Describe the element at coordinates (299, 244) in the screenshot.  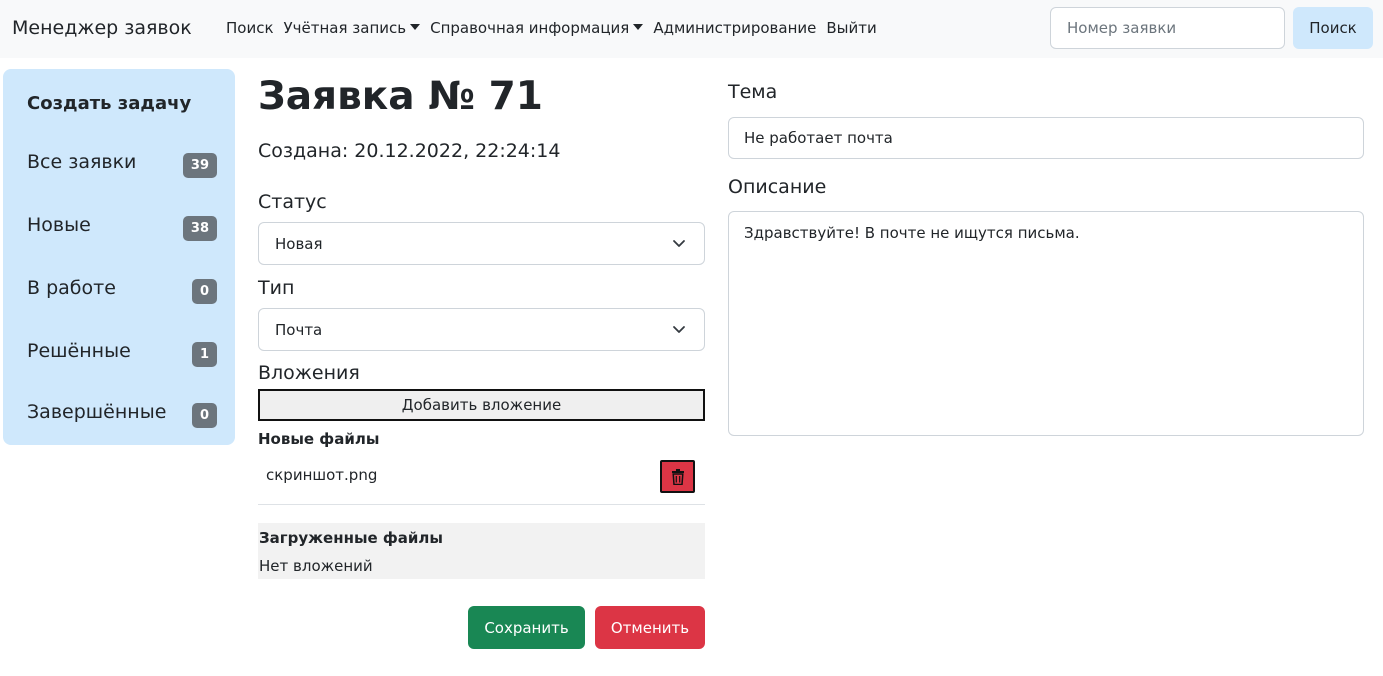
I see `status-select-value: Новая` at that location.